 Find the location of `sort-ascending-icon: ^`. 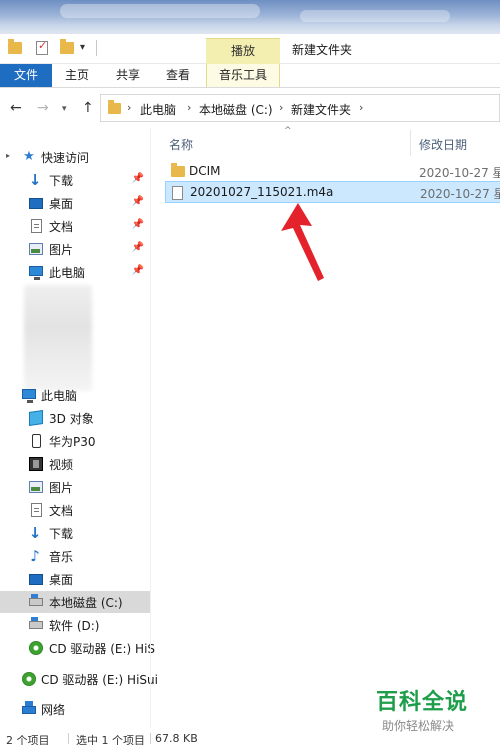

sort-ascending-icon: ^ is located at coordinates (288, 131).